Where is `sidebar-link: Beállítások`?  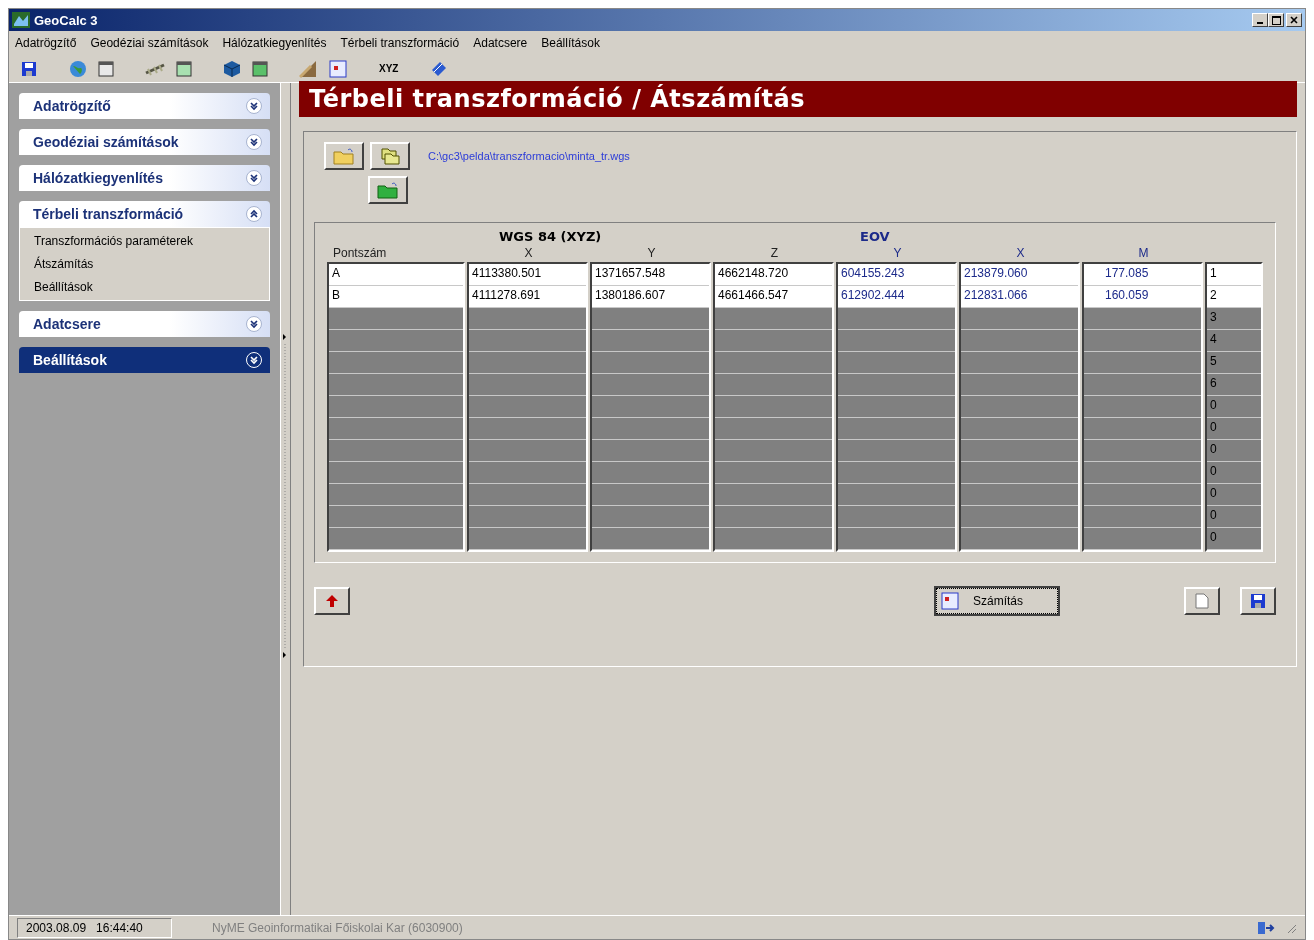
sidebar-link: Beállítások is located at coordinates (144, 287).